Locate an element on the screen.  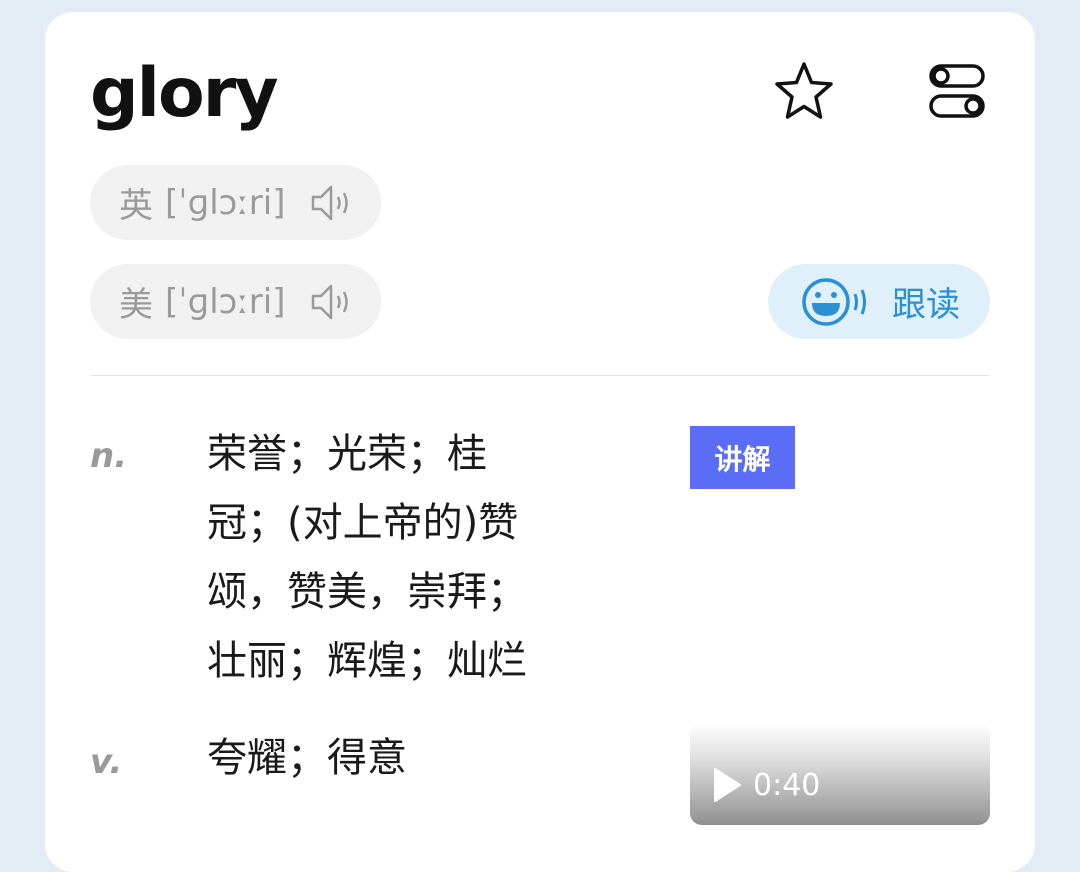
pronunciation-us: 美 [ˈɡlɔːri] is located at coordinates (235, 301).